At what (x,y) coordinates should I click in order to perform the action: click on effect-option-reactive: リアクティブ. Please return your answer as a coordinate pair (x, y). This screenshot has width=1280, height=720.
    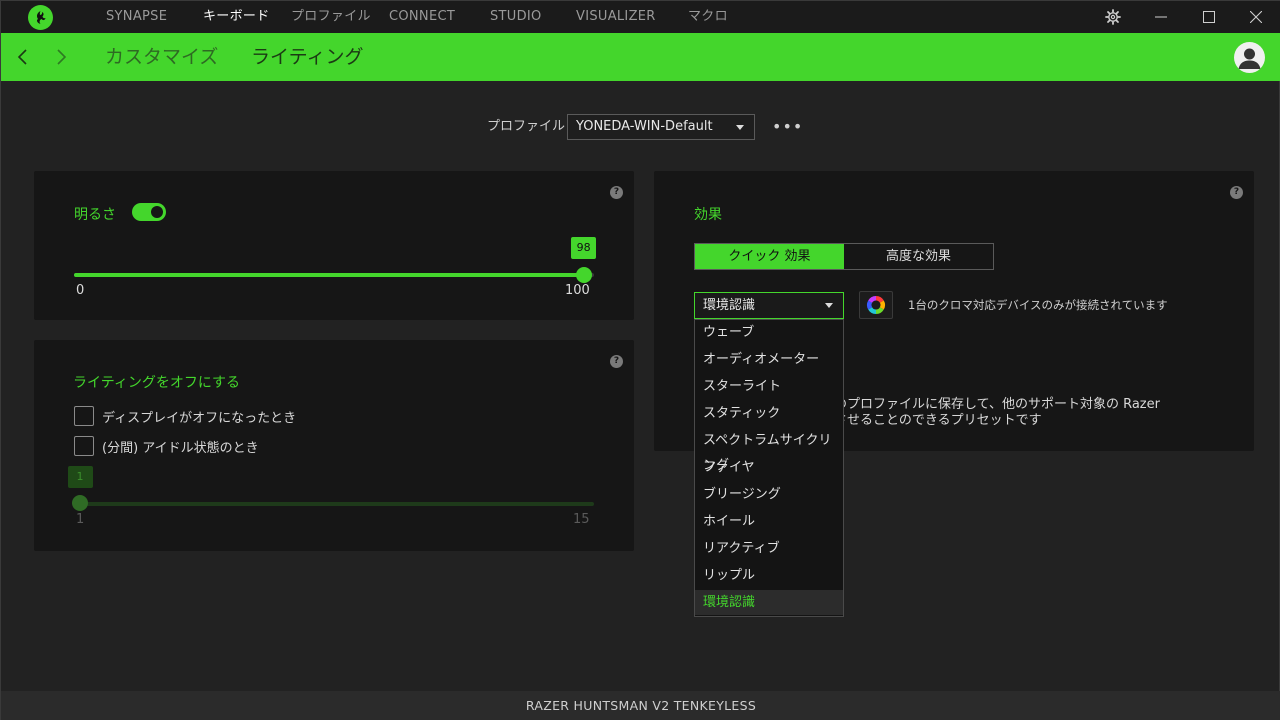
    Looking at the image, I should click on (769, 548).